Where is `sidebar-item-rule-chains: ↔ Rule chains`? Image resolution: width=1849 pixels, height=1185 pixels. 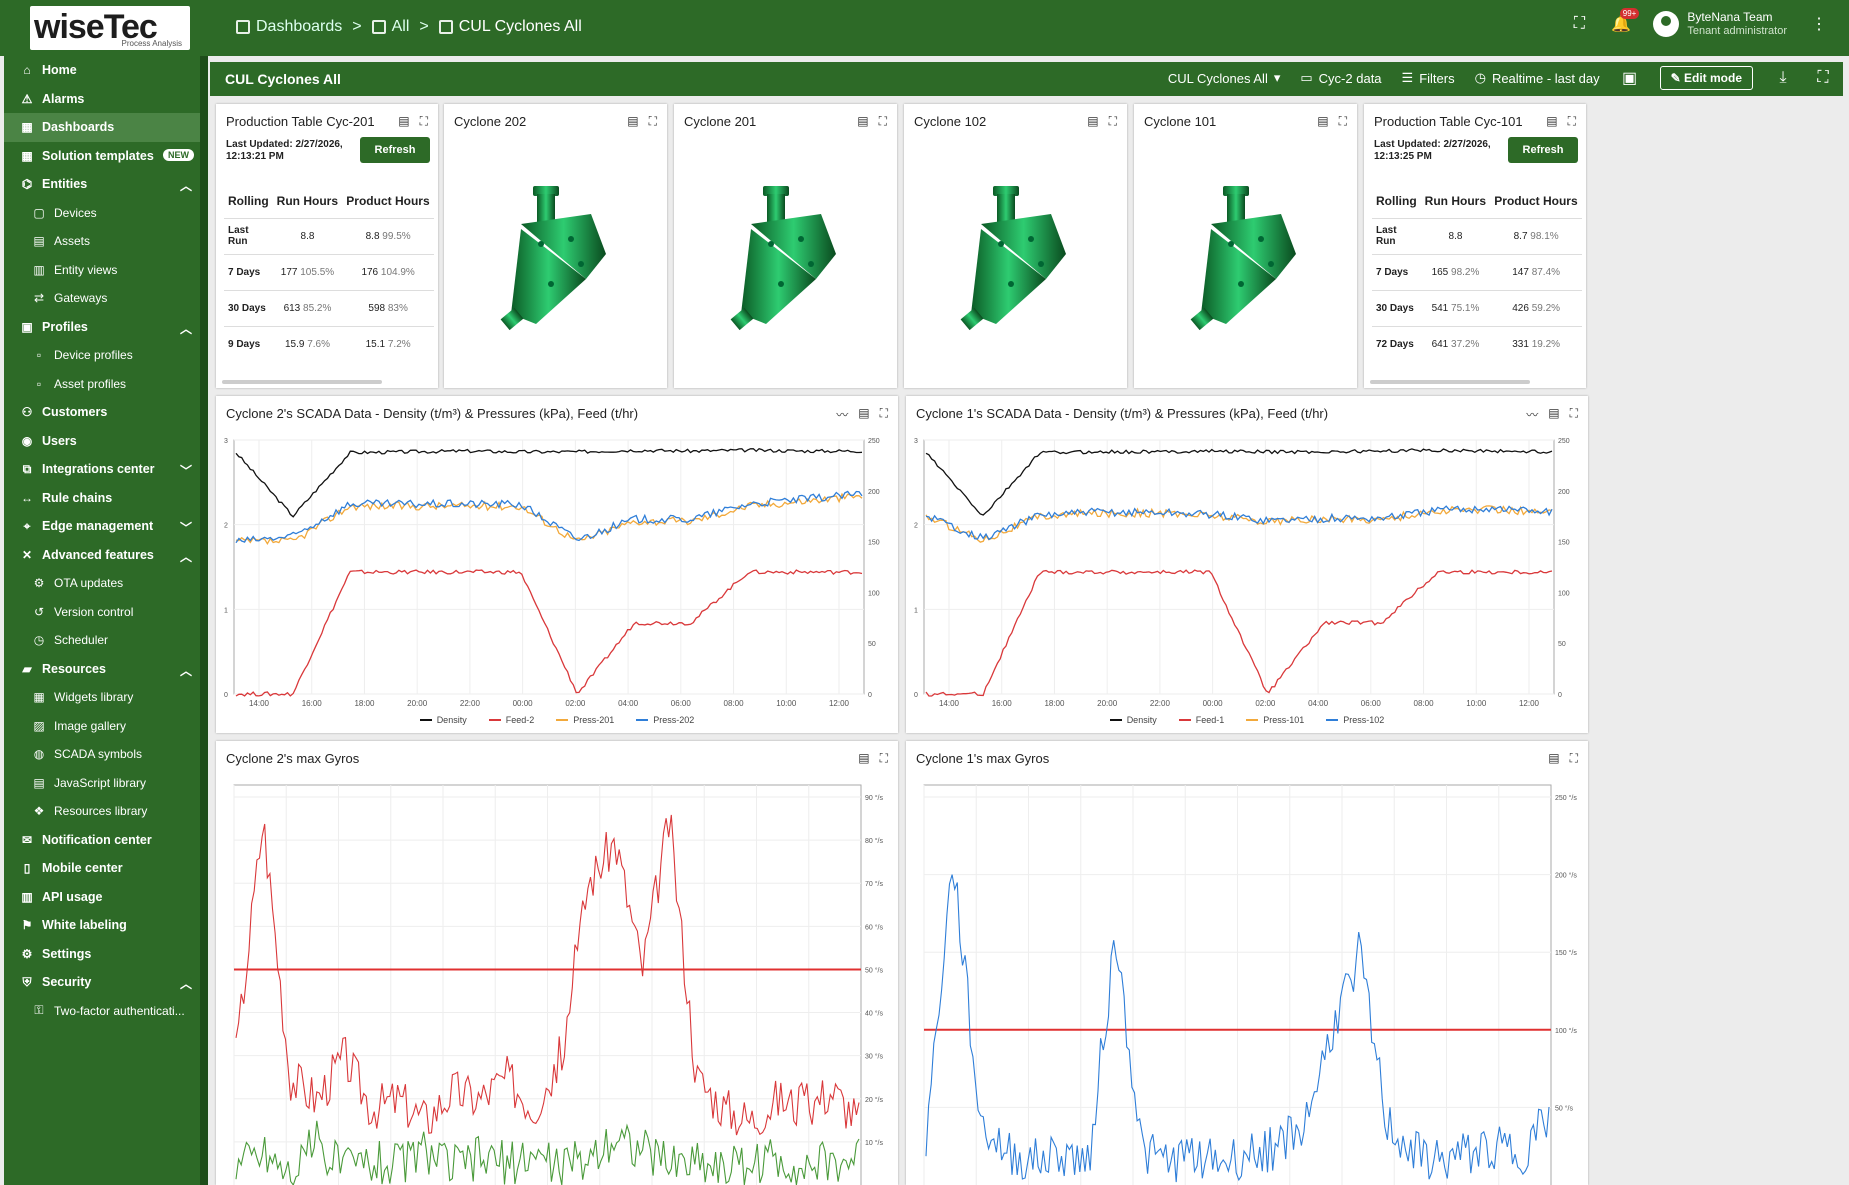
sidebar-item-rule-chains: ↔ Rule chains is located at coordinates (106, 498).